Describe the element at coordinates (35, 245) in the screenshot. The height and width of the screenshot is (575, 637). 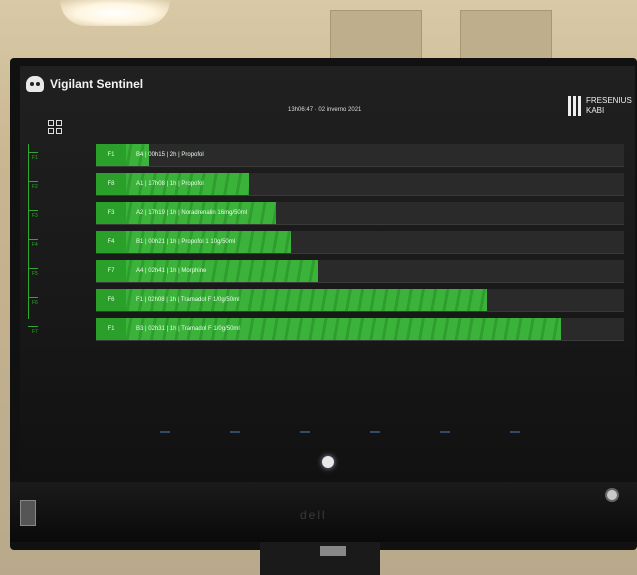
I see `timeline-tick-label: F4` at that location.